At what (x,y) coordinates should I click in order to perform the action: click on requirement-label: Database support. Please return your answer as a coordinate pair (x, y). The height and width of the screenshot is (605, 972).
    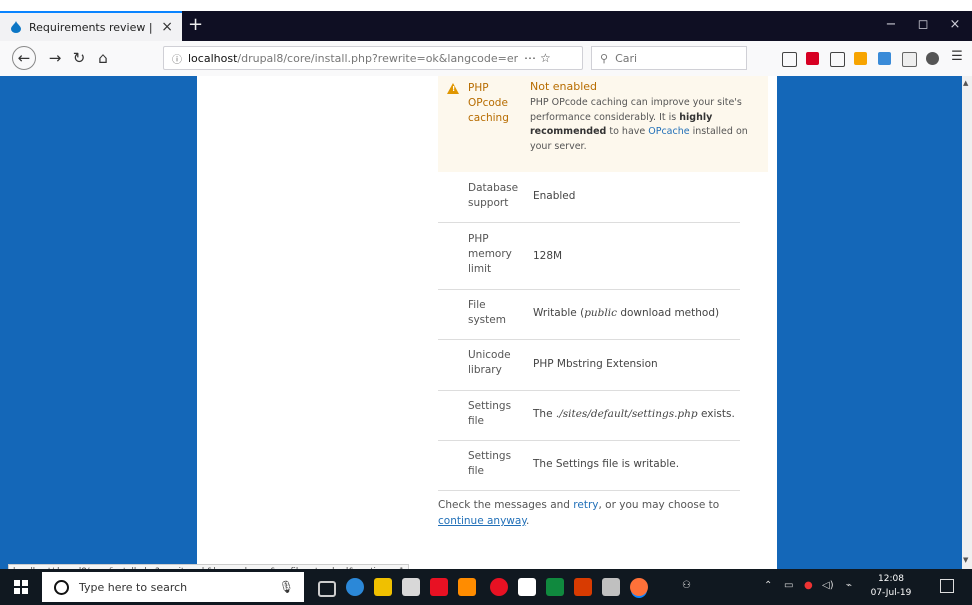
    Looking at the image, I should click on (493, 195).